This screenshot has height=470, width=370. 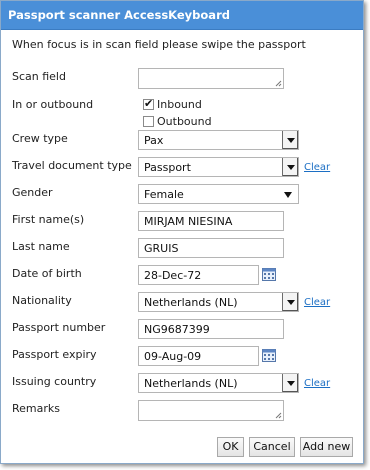 What do you see at coordinates (198, 356) in the screenshot?
I see `passport-expiry-input: 09-Aug-09` at bounding box center [198, 356].